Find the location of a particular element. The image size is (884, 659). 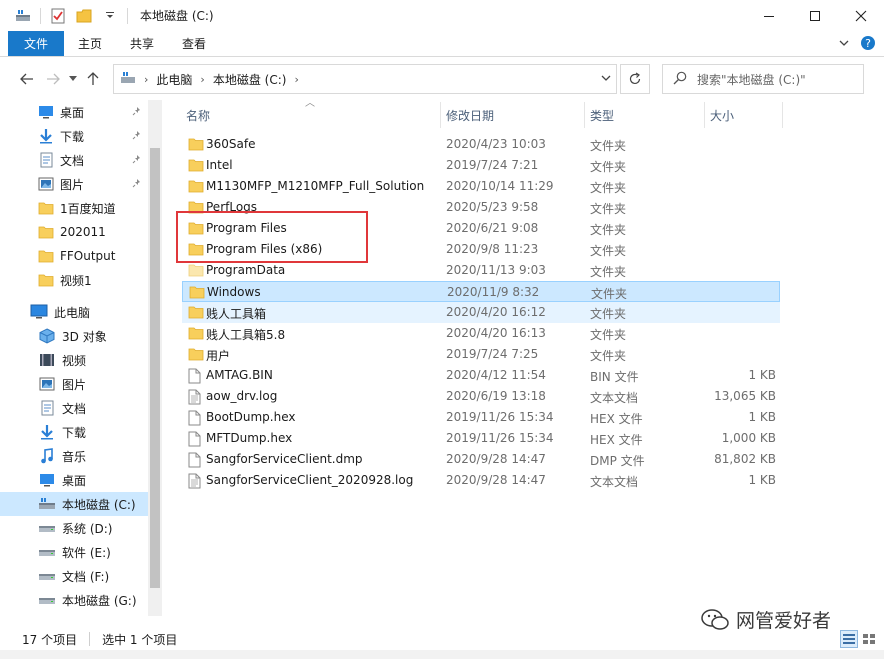

nav-item-label: 1百度知道 is located at coordinates (88, 208).